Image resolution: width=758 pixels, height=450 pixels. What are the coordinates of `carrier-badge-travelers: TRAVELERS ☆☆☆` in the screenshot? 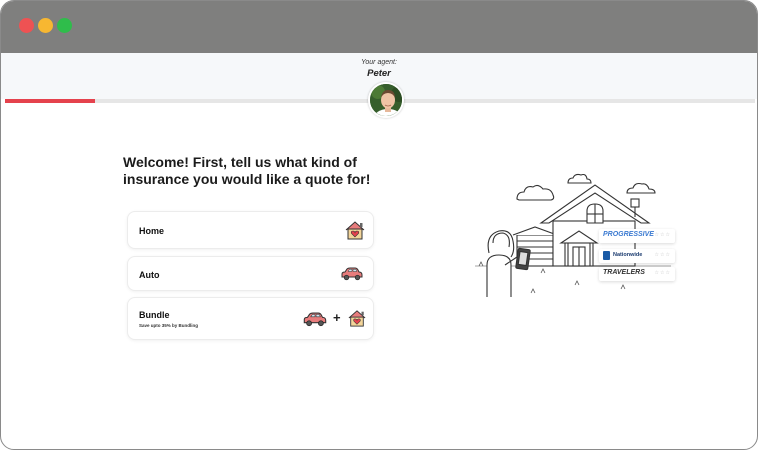 It's located at (637, 274).